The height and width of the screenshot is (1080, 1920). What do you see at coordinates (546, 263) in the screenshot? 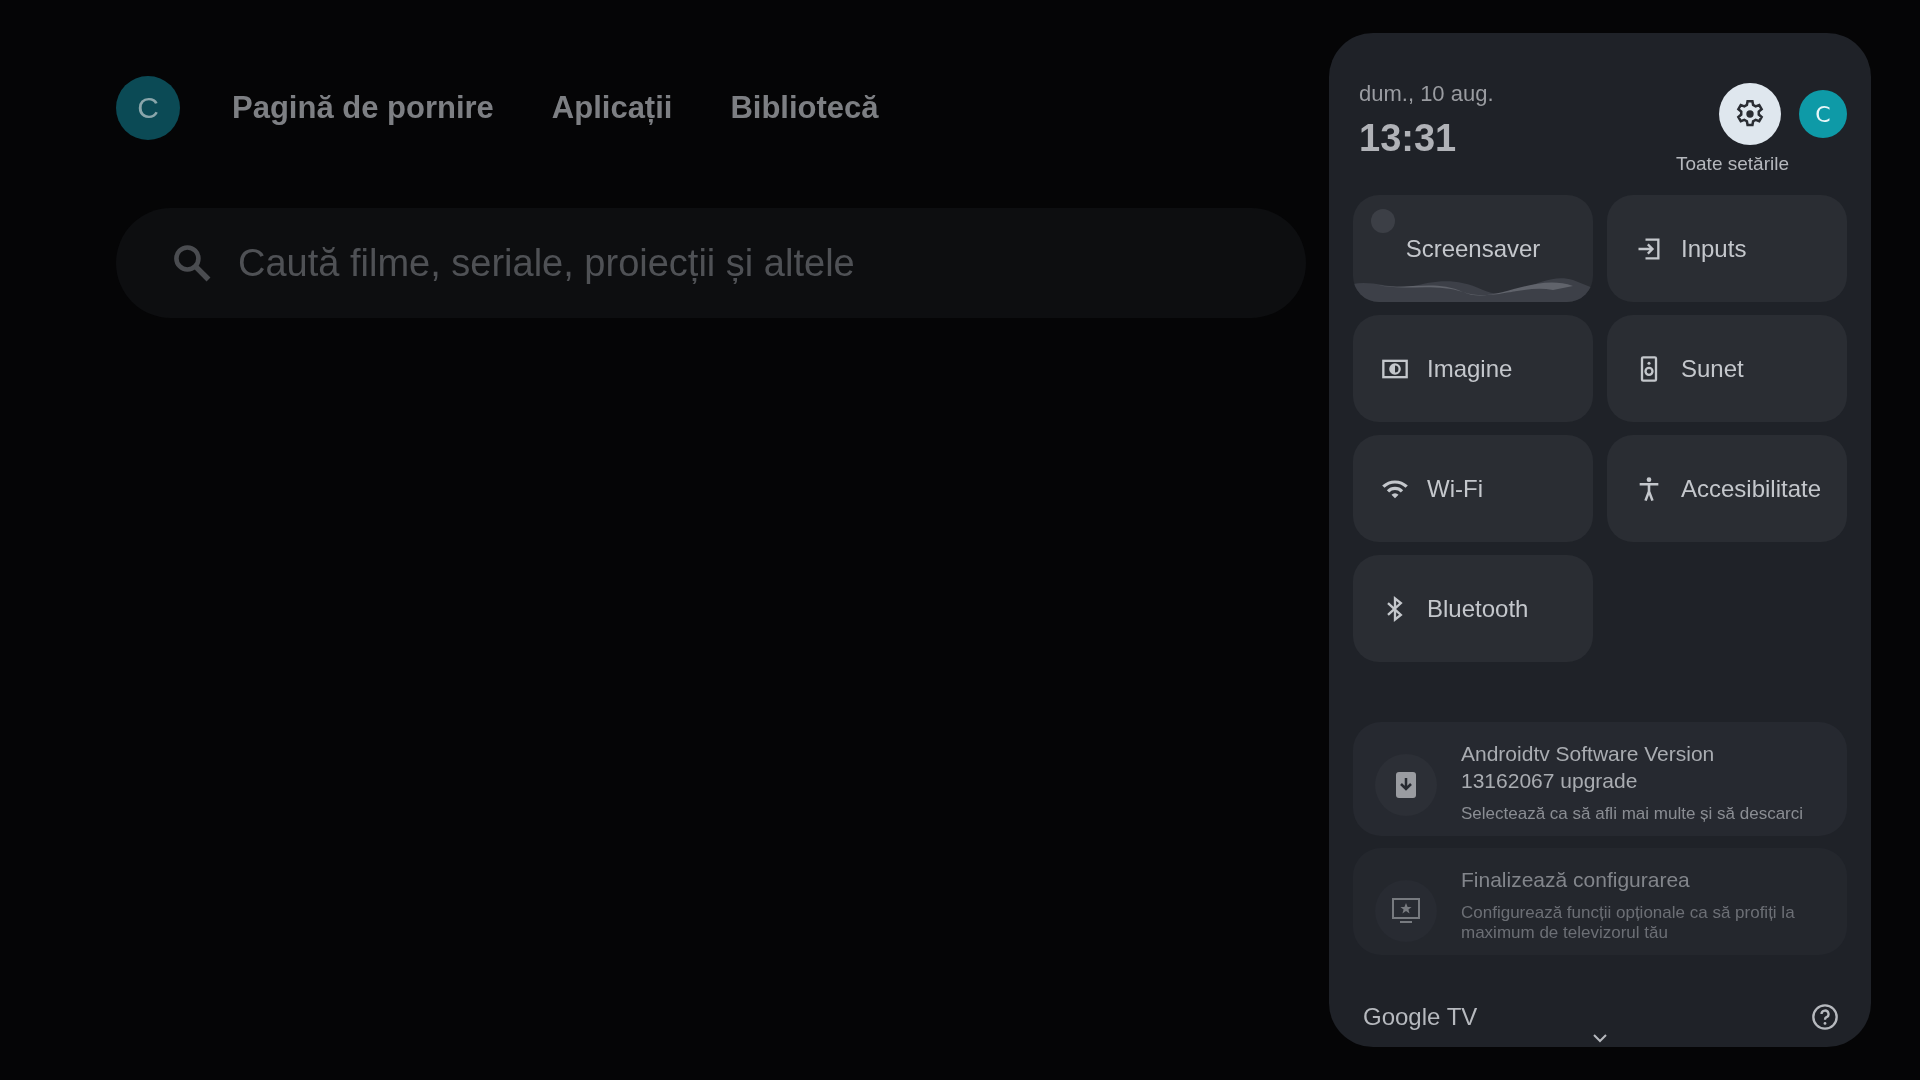
I see `search-placeholder: Caută filme, seriale, proiecții și altele` at bounding box center [546, 263].